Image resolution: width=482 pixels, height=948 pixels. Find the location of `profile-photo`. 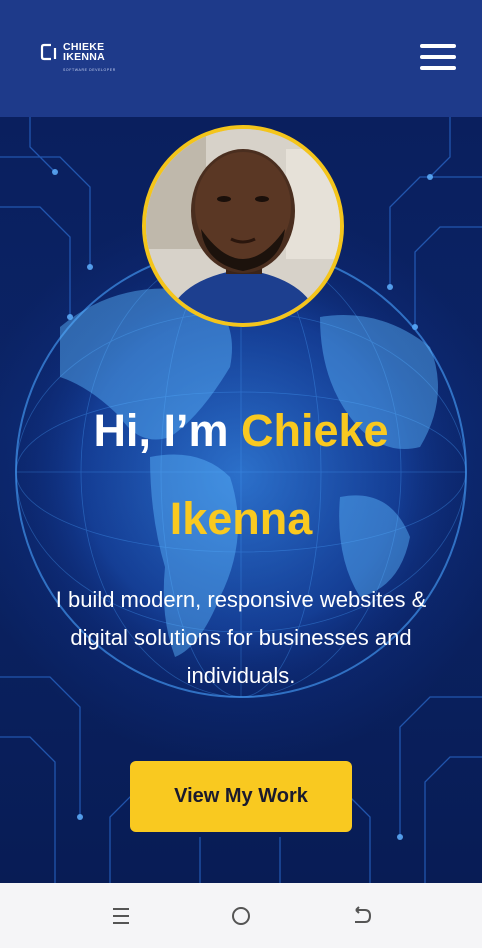

profile-photo is located at coordinates (243, 226).